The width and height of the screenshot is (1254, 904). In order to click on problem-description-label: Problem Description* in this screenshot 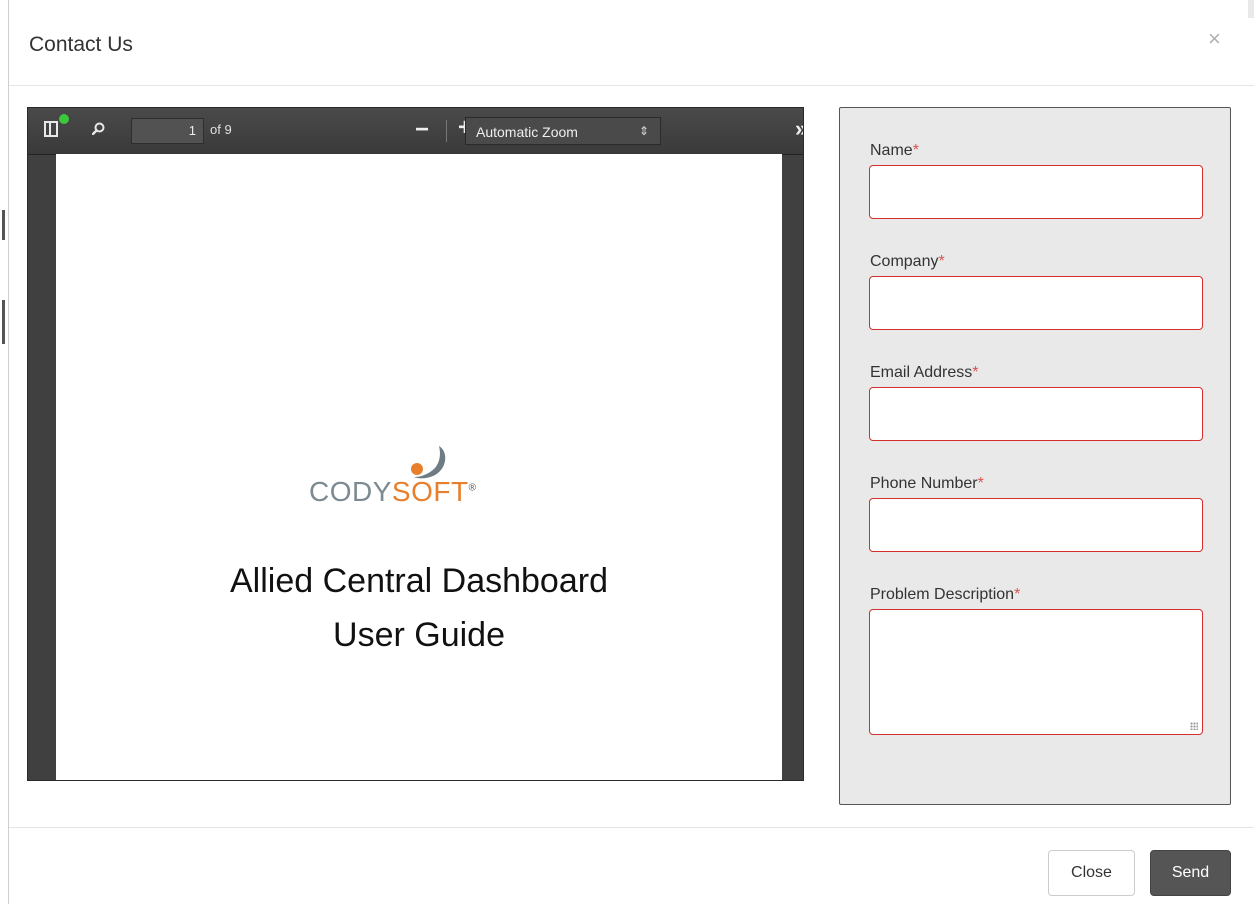, I will do `click(945, 594)`.